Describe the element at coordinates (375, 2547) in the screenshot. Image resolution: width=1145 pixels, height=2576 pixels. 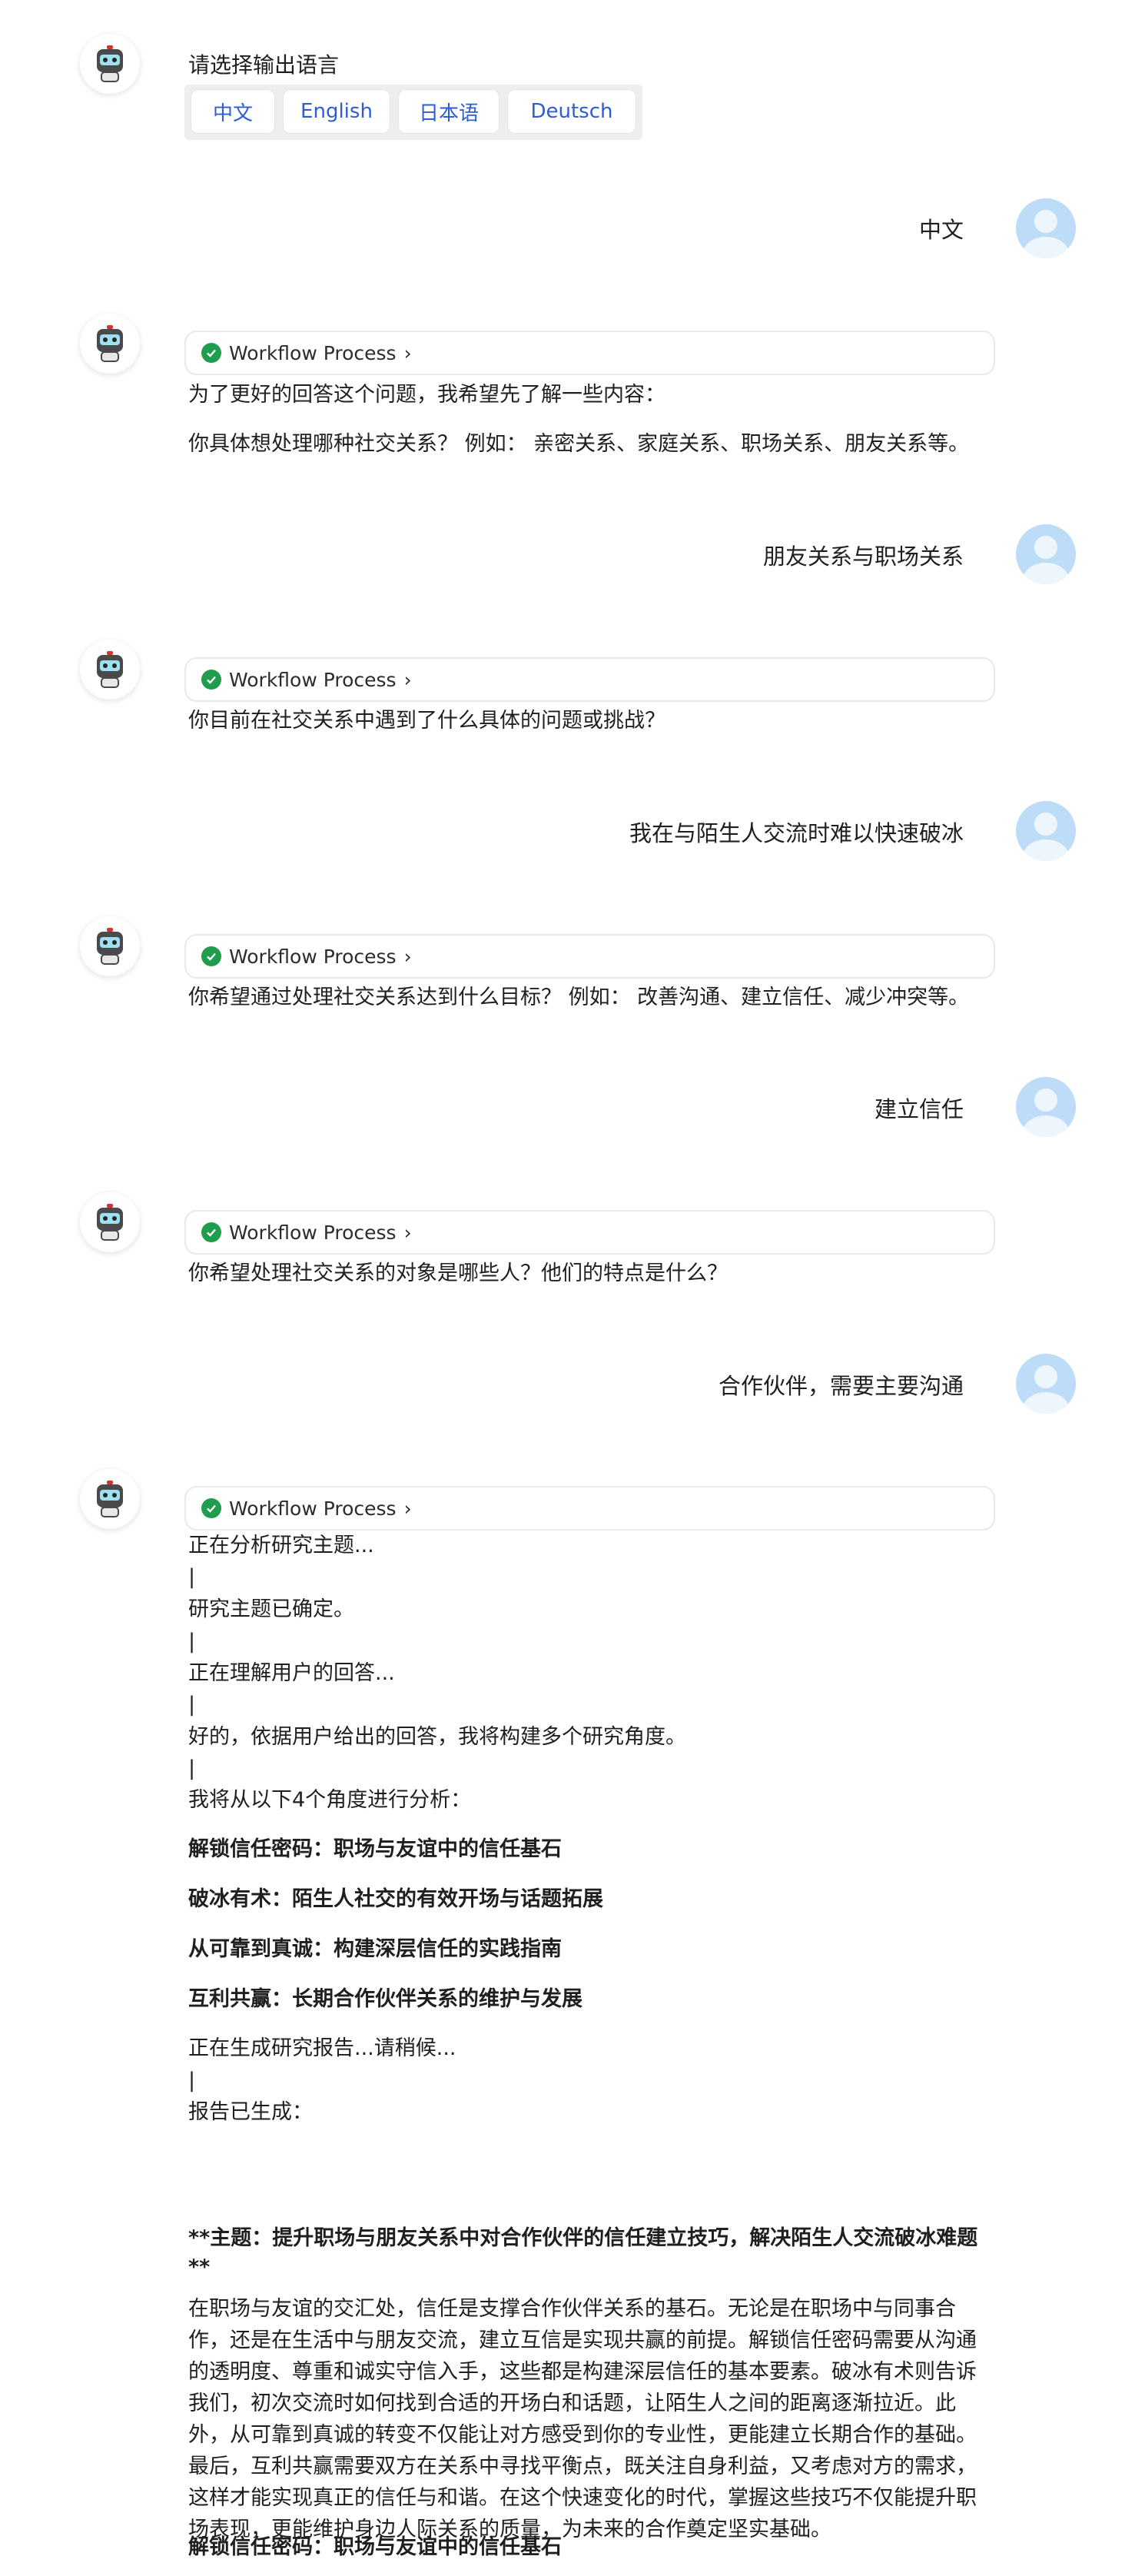
I see `report-section-heading: 解锁信任密码：职场与友谊中的信任基石` at that location.